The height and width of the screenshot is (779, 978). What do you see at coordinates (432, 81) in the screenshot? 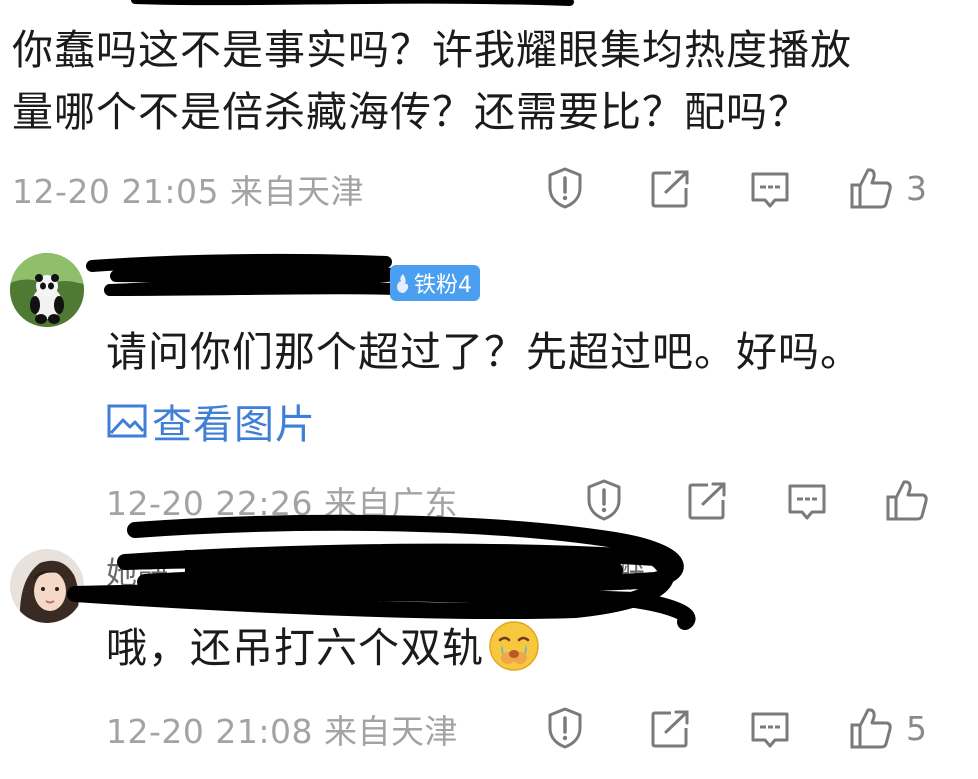
I see `comment-text: 你蠢吗这不是事实吗？许我耀眼集均热度播放 量哪个不是倍杀藏海传？还需要比？配吗？` at bounding box center [432, 81].